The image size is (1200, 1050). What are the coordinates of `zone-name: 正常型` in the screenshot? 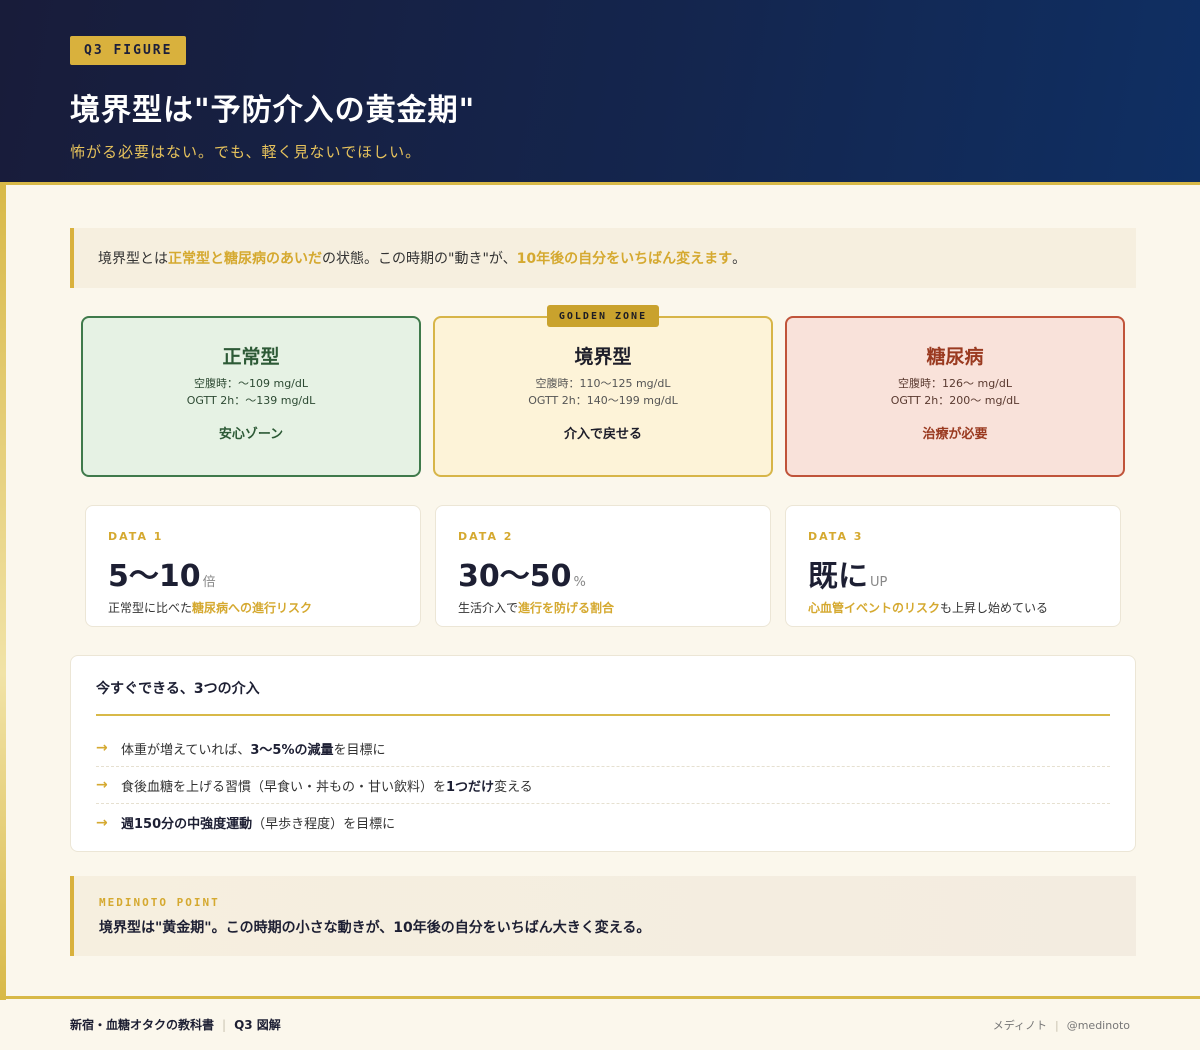 It's located at (251, 357).